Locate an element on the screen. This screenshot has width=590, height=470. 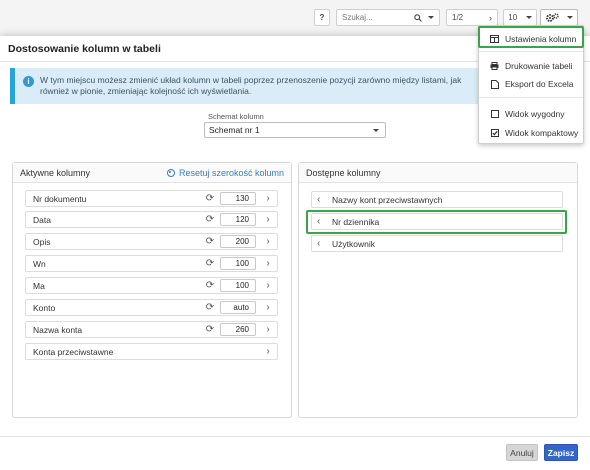
checkbox-unchecked-icon is located at coordinates (494, 114).